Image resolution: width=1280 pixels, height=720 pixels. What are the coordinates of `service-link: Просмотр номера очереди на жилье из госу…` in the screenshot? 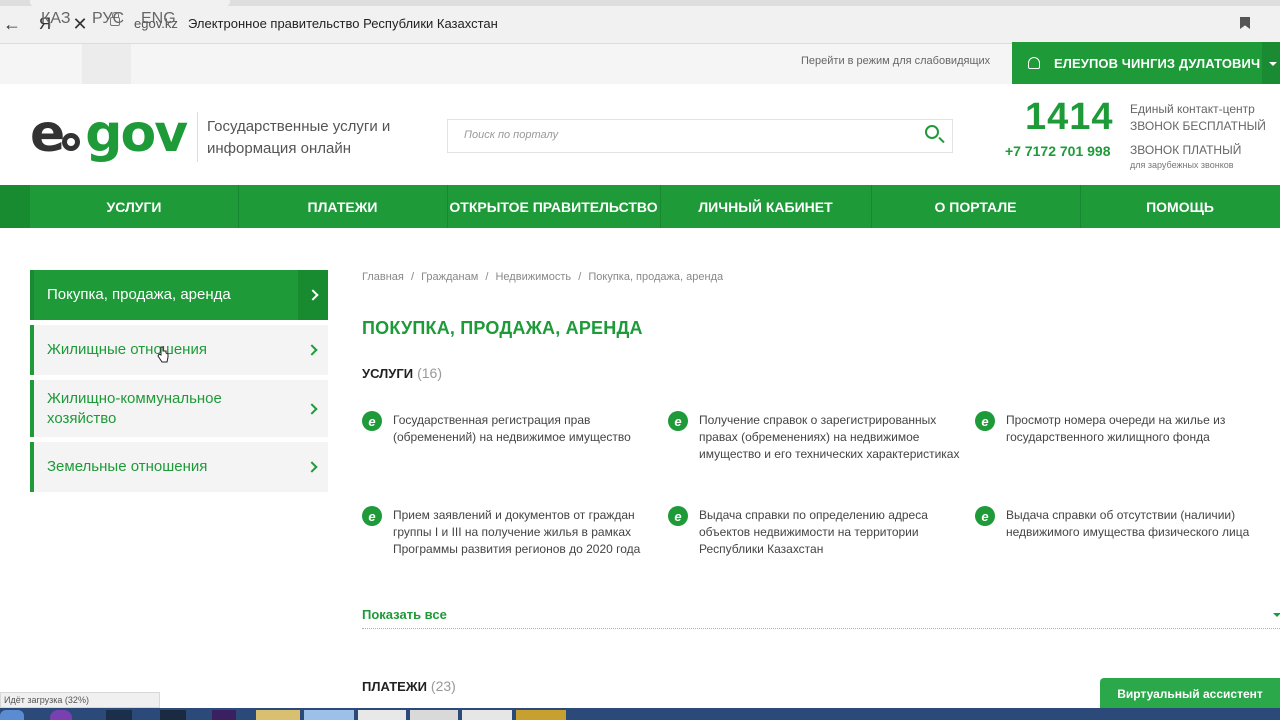 It's located at (1137, 429).